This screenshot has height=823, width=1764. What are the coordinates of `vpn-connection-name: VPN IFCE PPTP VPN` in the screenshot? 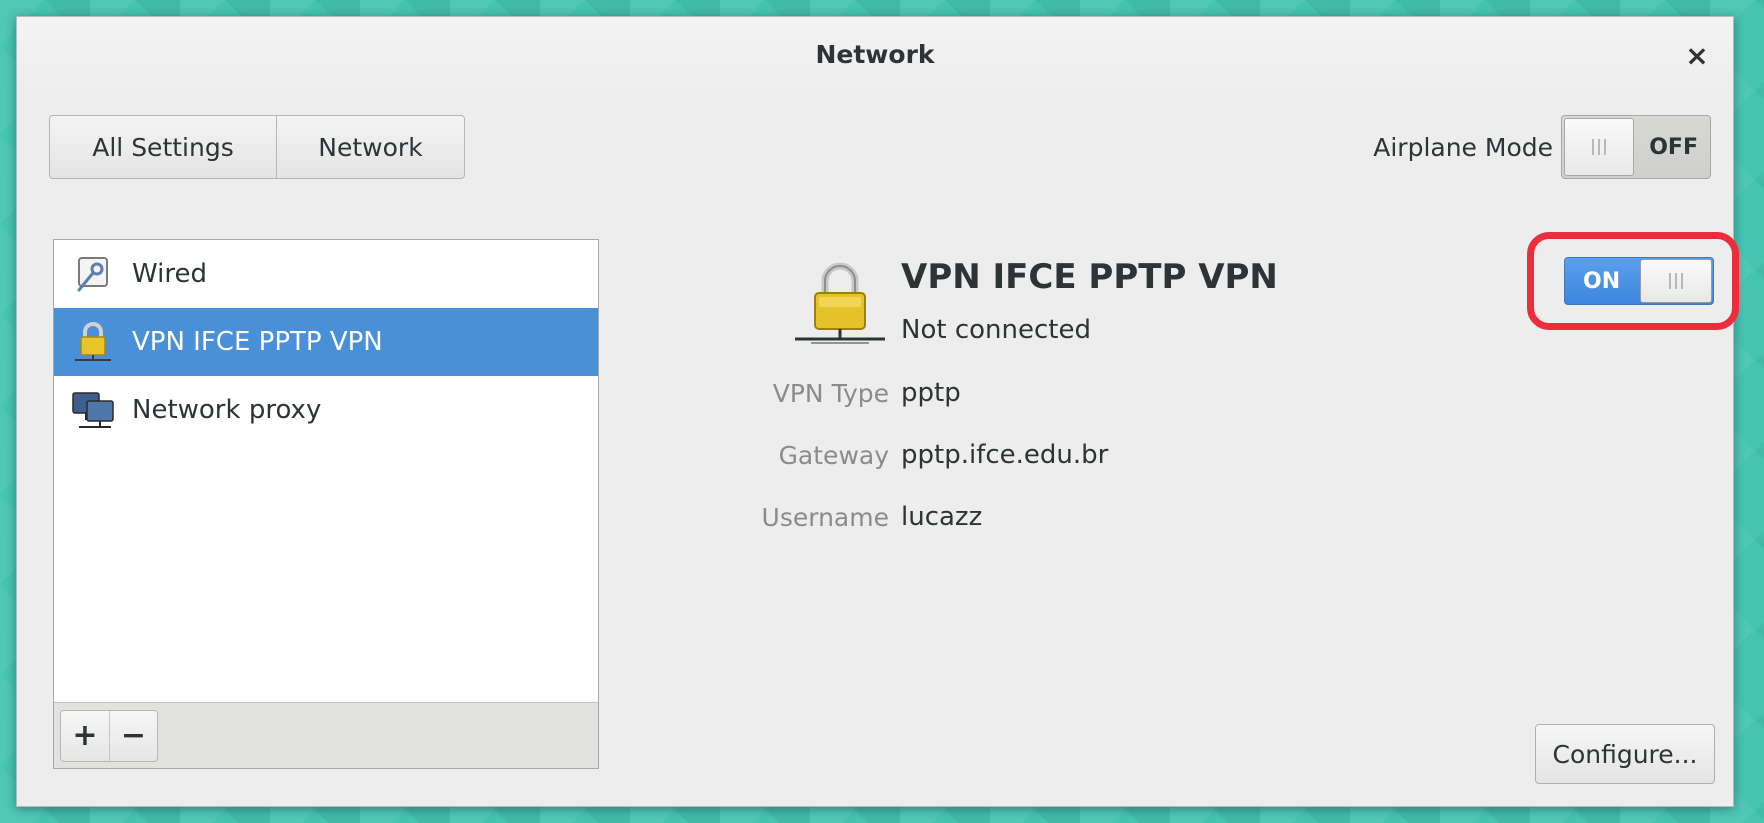 It's located at (1089, 277).